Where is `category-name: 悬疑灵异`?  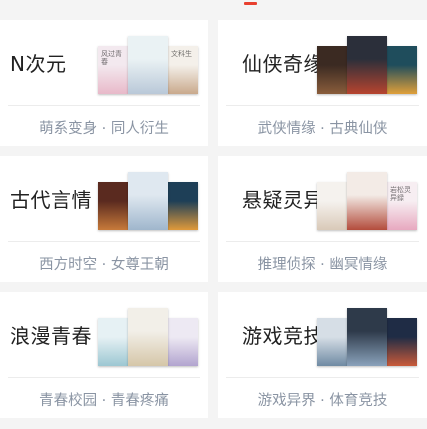
category-name: 悬疑灵异 is located at coordinates (283, 200).